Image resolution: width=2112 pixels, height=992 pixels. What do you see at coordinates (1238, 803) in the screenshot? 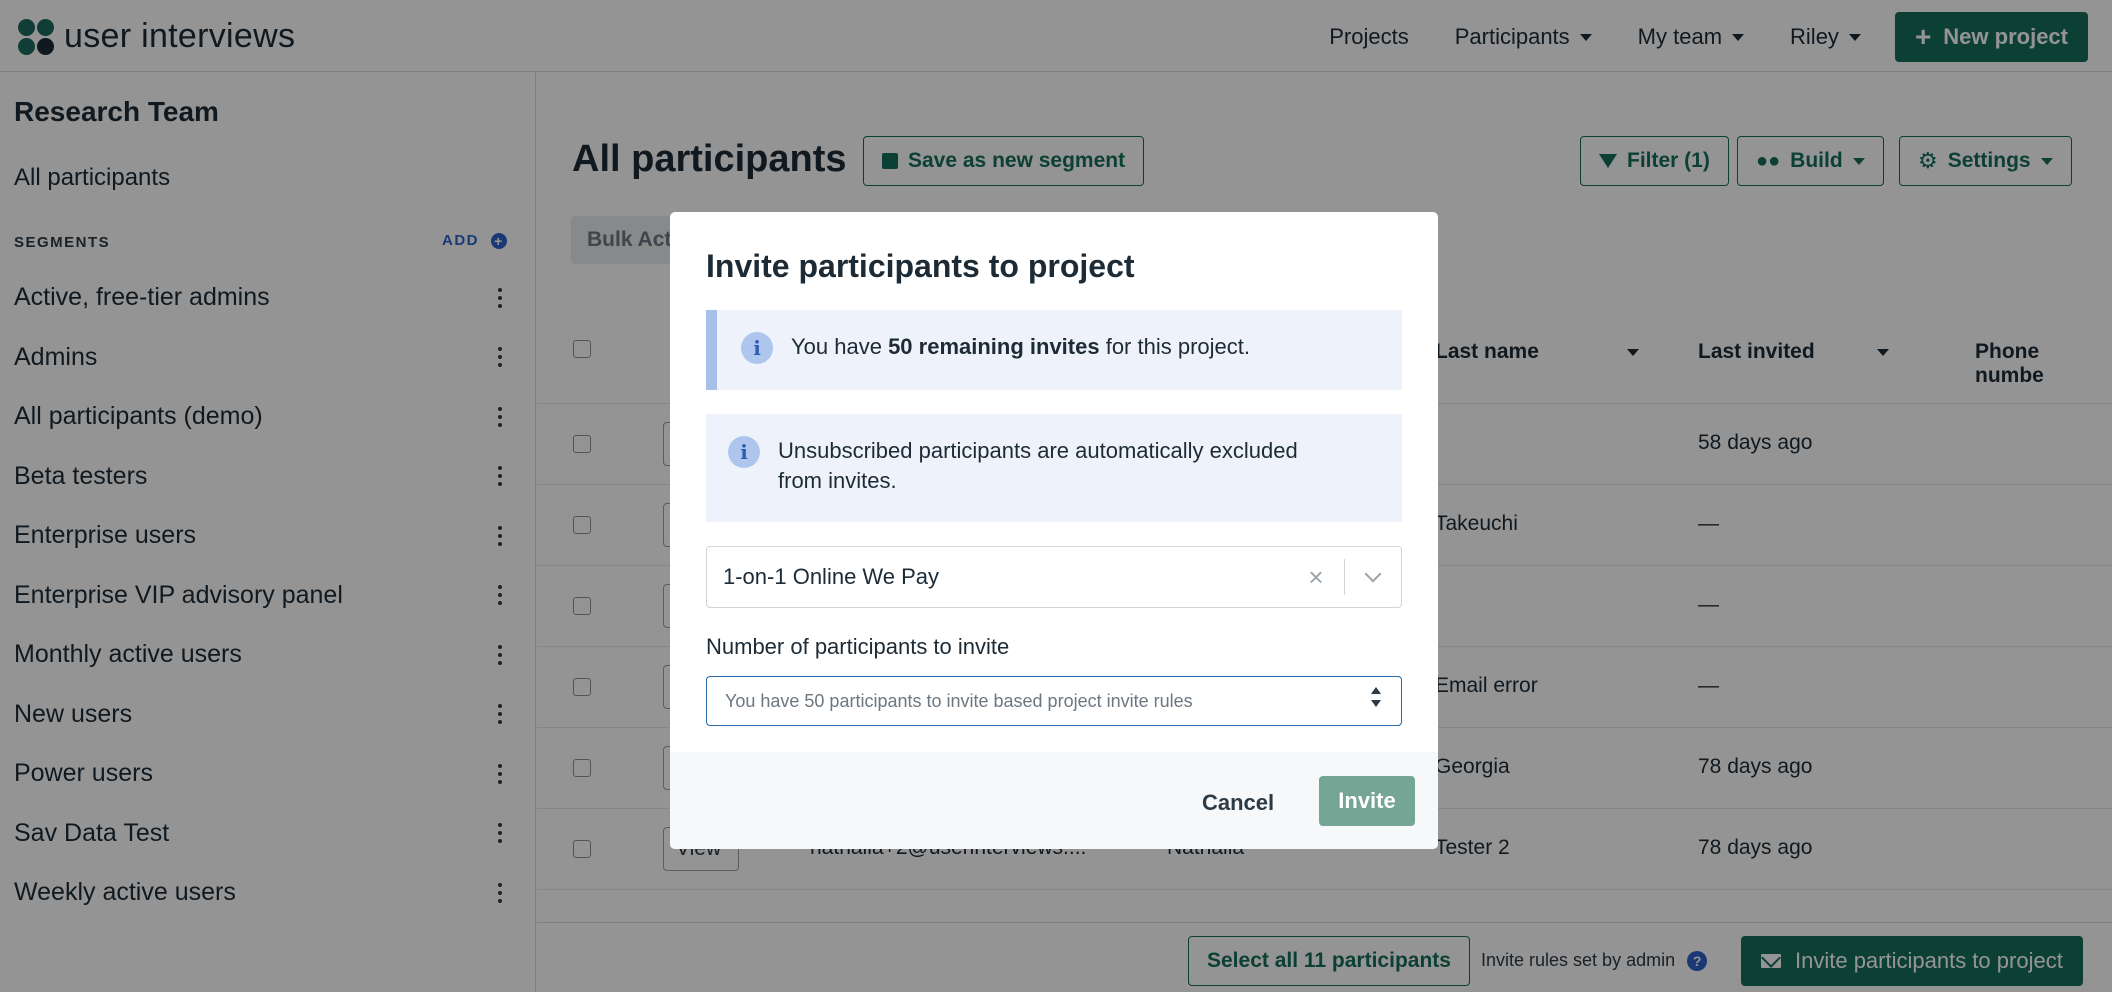
I see `cancel-button: Cancel` at bounding box center [1238, 803].